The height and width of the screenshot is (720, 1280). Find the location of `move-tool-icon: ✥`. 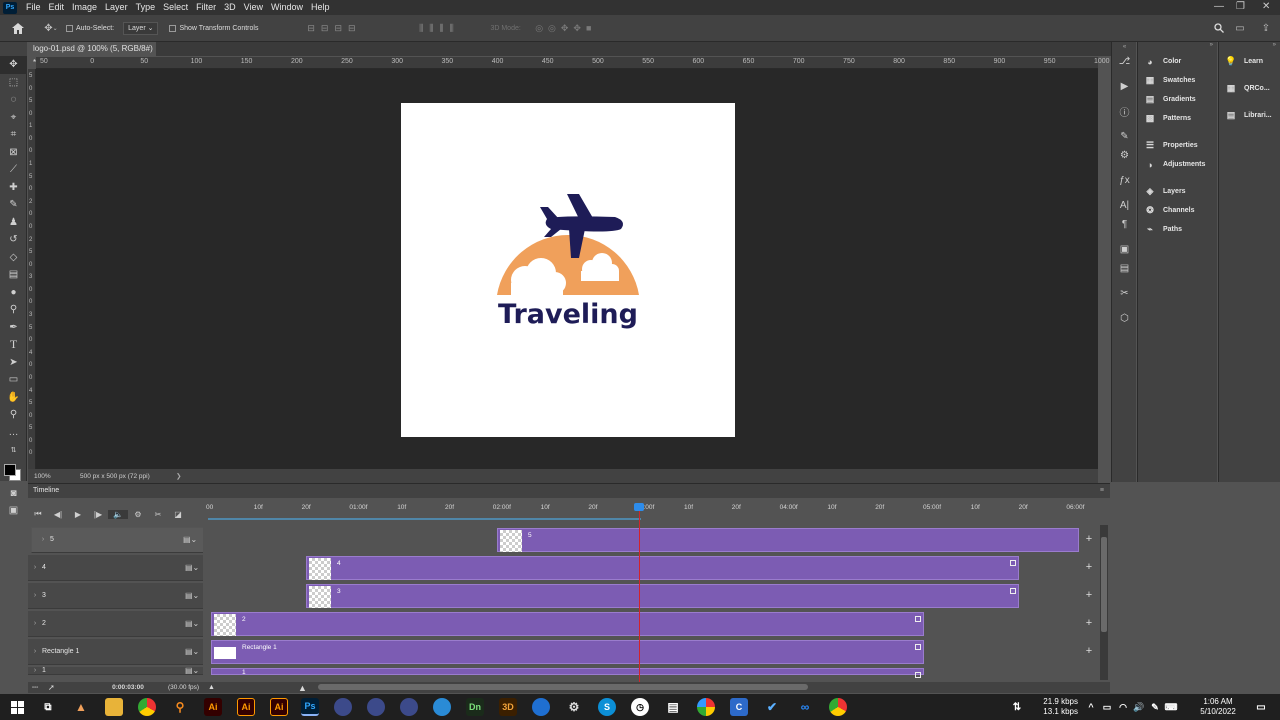

move-tool-icon: ✥ is located at coordinates (13, 65).